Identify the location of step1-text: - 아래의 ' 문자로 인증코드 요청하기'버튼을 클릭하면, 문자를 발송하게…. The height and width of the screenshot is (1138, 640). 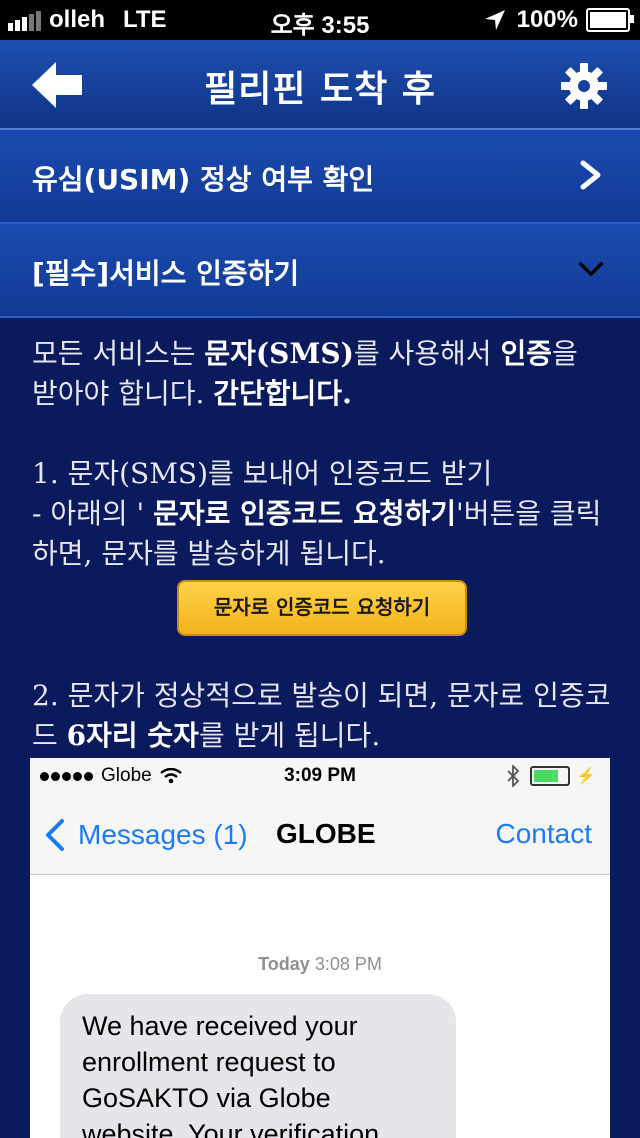
(317, 533).